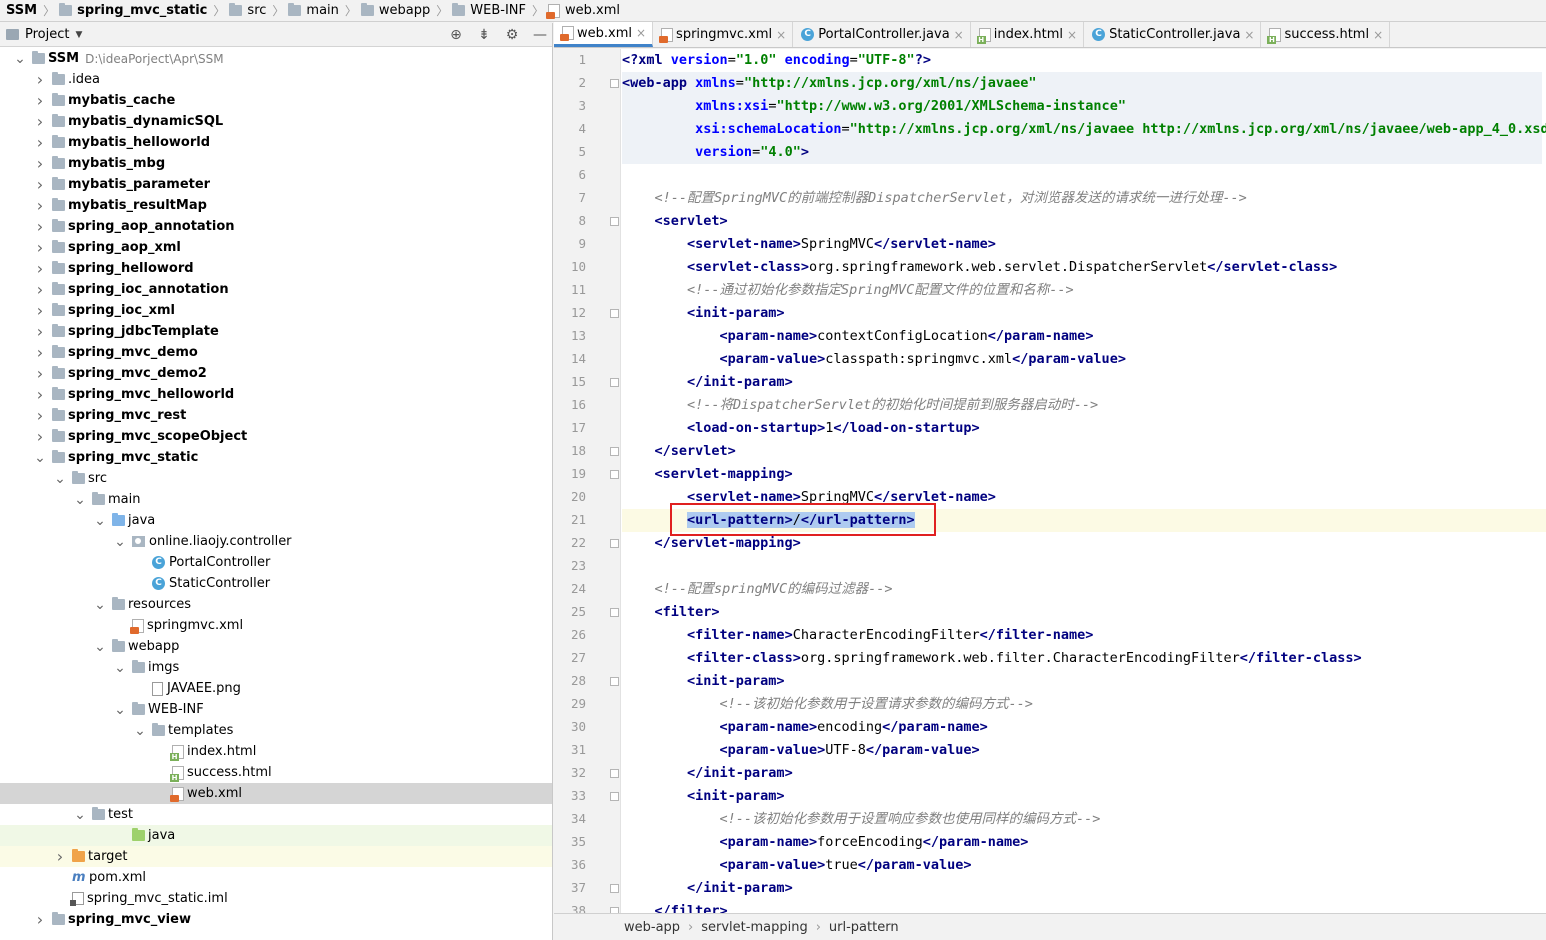 The width and height of the screenshot is (1546, 940). Describe the element at coordinates (512, 35) in the screenshot. I see `gear-icon: ⚙` at that location.